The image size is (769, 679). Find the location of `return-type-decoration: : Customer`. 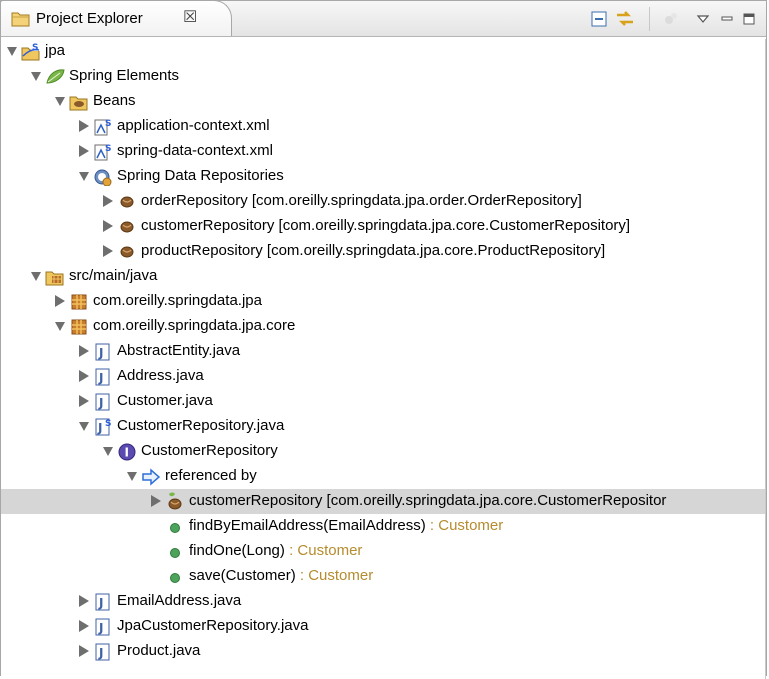

return-type-decoration: : Customer is located at coordinates (464, 525).